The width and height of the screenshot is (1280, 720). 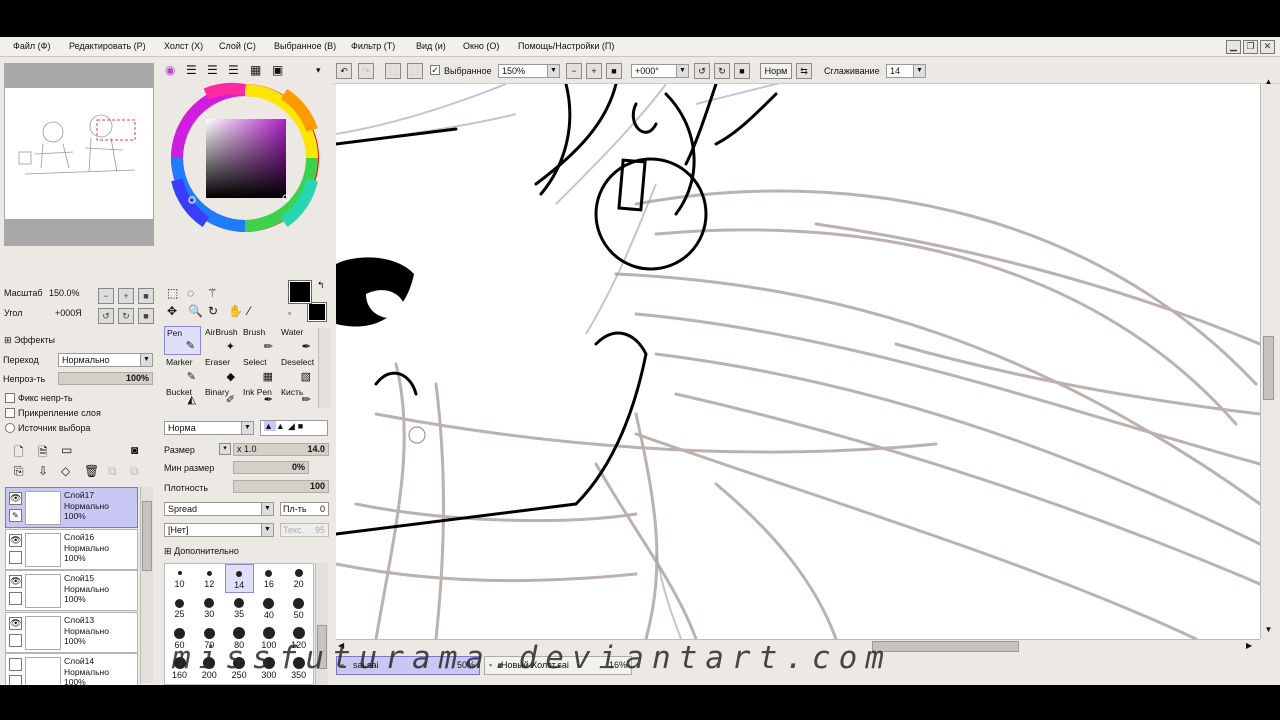 I want to click on layer-row: 👁 Слой13 Нормально 100%, so click(x=71, y=632).